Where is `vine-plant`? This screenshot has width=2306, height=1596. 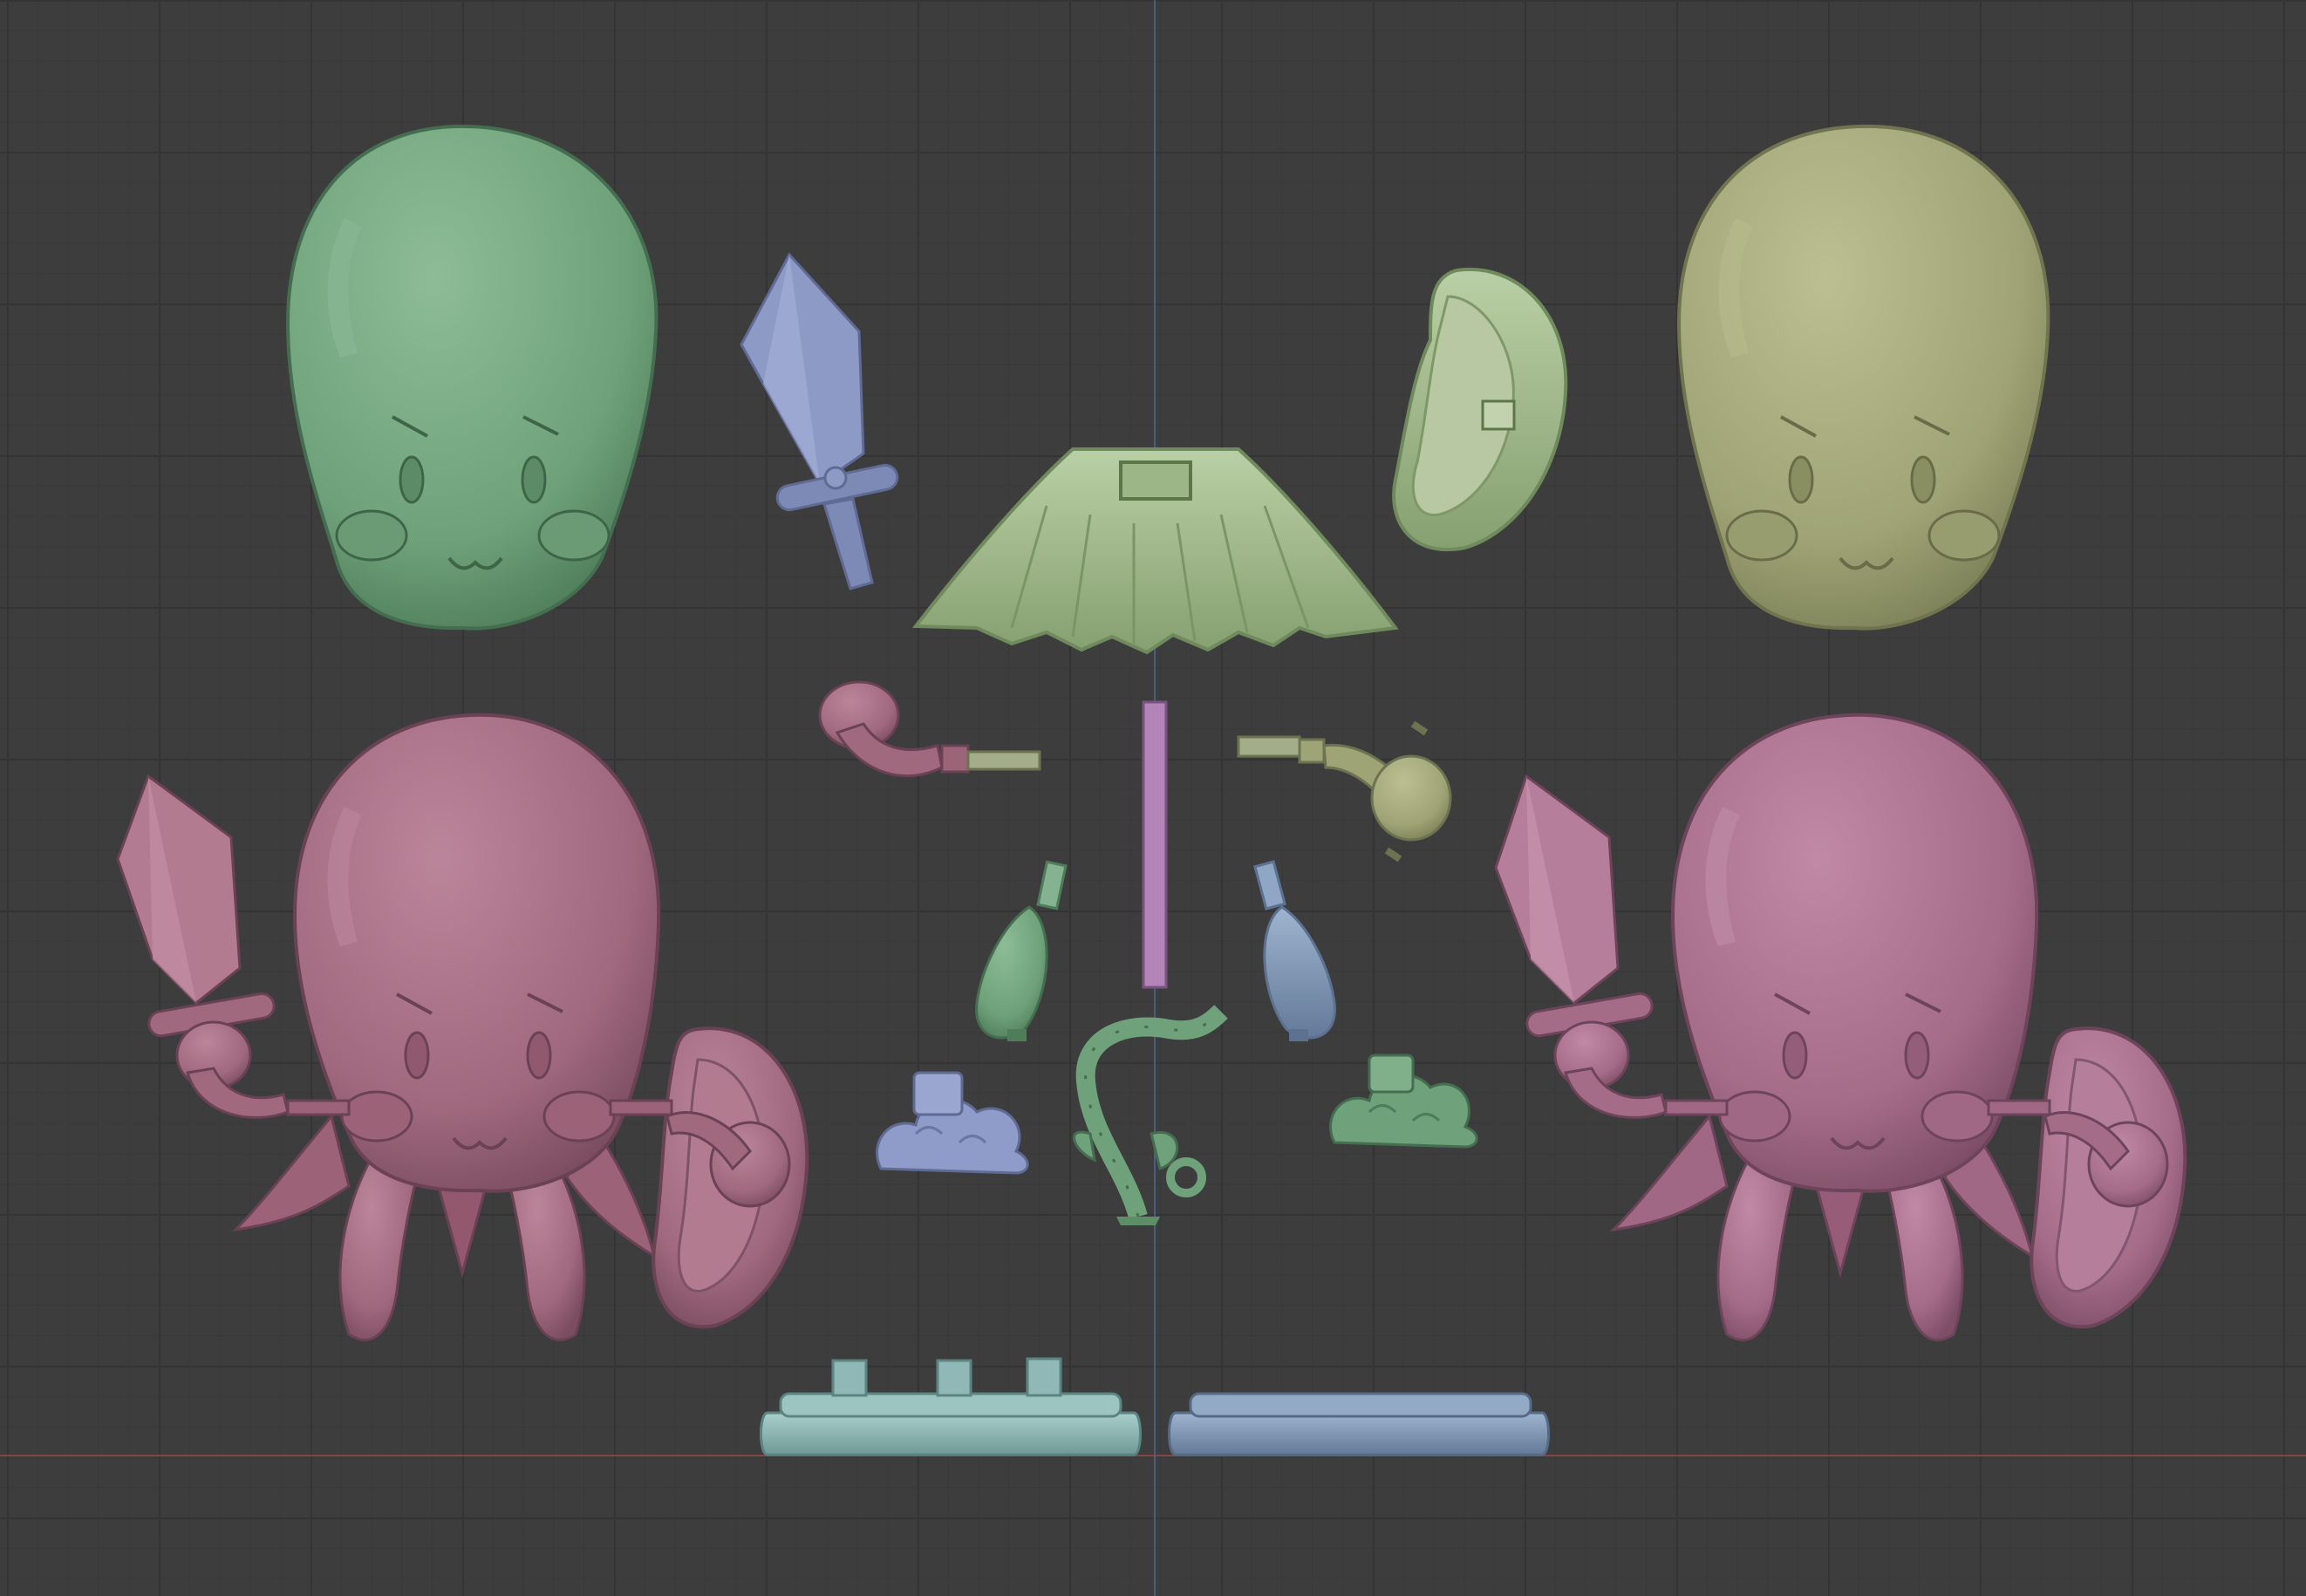 vine-plant is located at coordinates (1150, 1115).